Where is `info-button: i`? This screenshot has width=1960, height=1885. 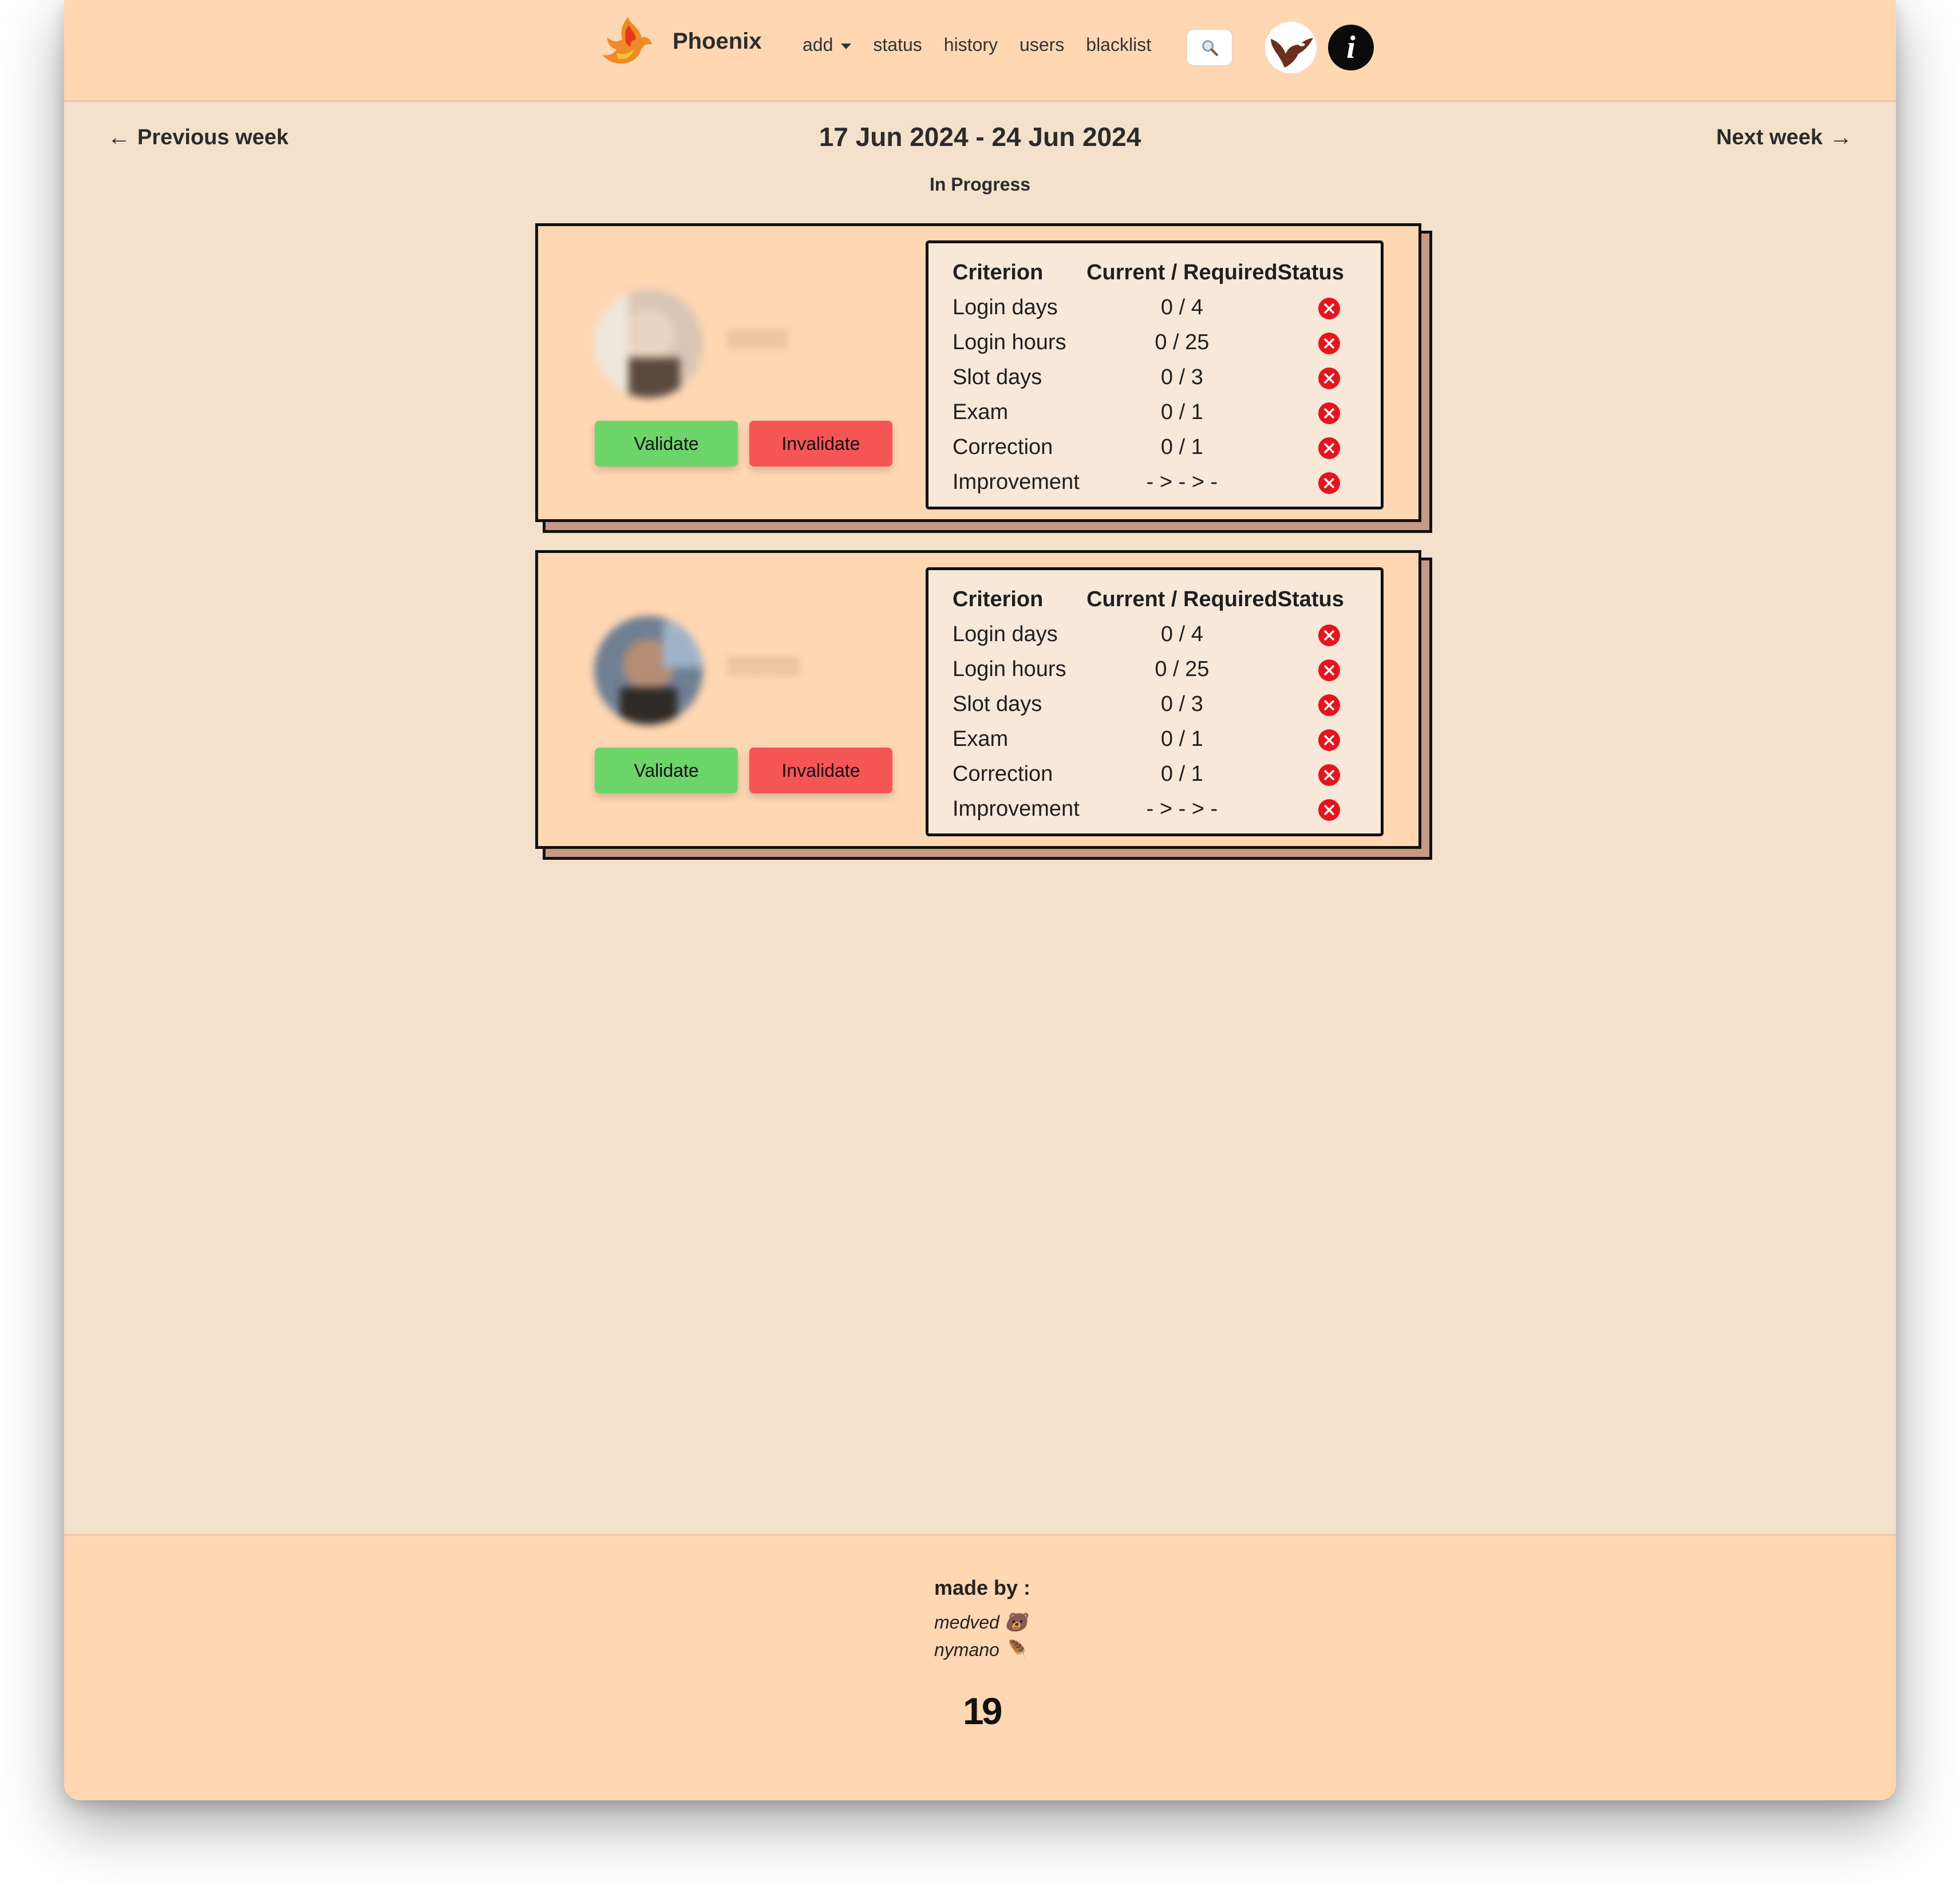
info-button: i is located at coordinates (1351, 47).